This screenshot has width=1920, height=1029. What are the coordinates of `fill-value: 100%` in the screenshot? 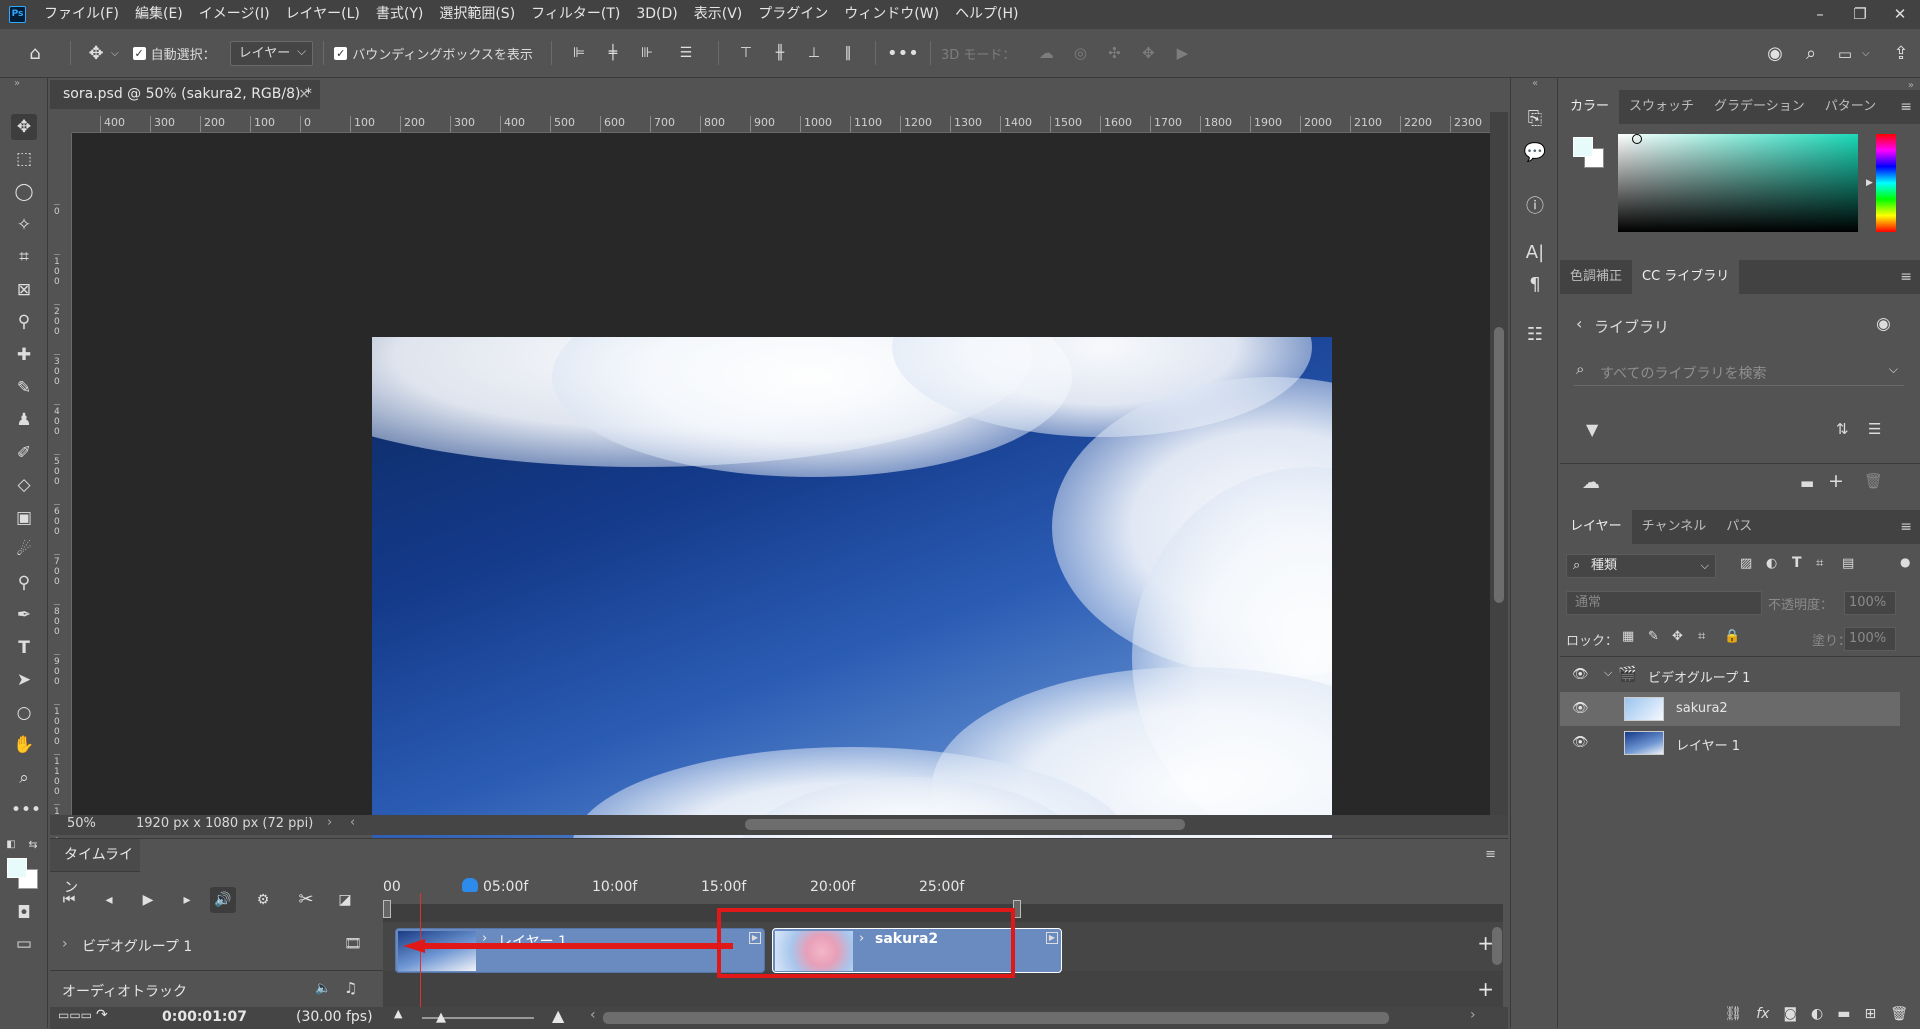 It's located at (1870, 639).